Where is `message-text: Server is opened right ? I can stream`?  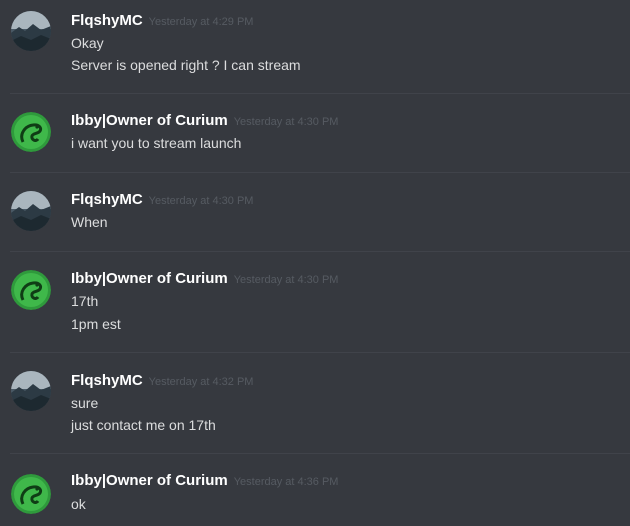 message-text: Server is opened right ? I can stream is located at coordinates (186, 65).